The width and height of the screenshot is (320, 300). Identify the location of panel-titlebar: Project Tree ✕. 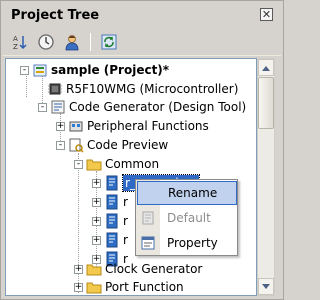
(142, 15).